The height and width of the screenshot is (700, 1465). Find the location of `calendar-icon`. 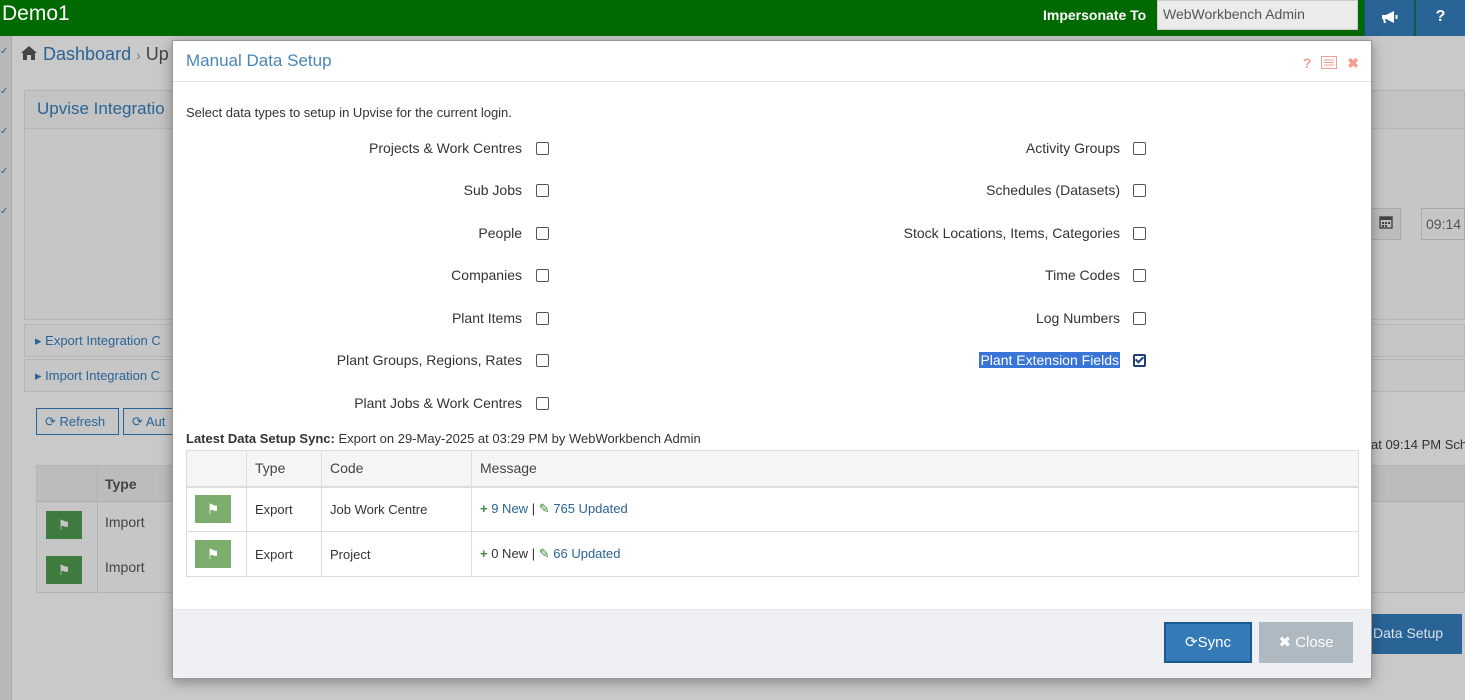

calendar-icon is located at coordinates (1386, 222).